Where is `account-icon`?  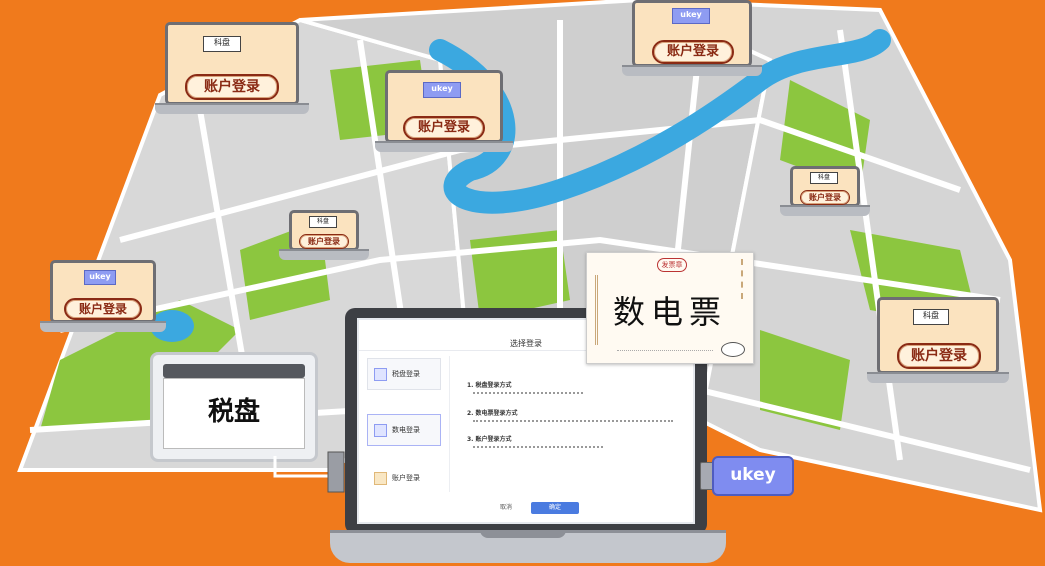
account-icon is located at coordinates (380, 478).